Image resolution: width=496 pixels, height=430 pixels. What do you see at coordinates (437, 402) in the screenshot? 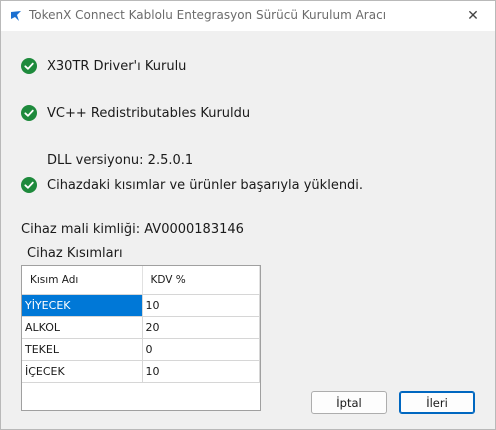
I see `next-button: İleri` at bounding box center [437, 402].